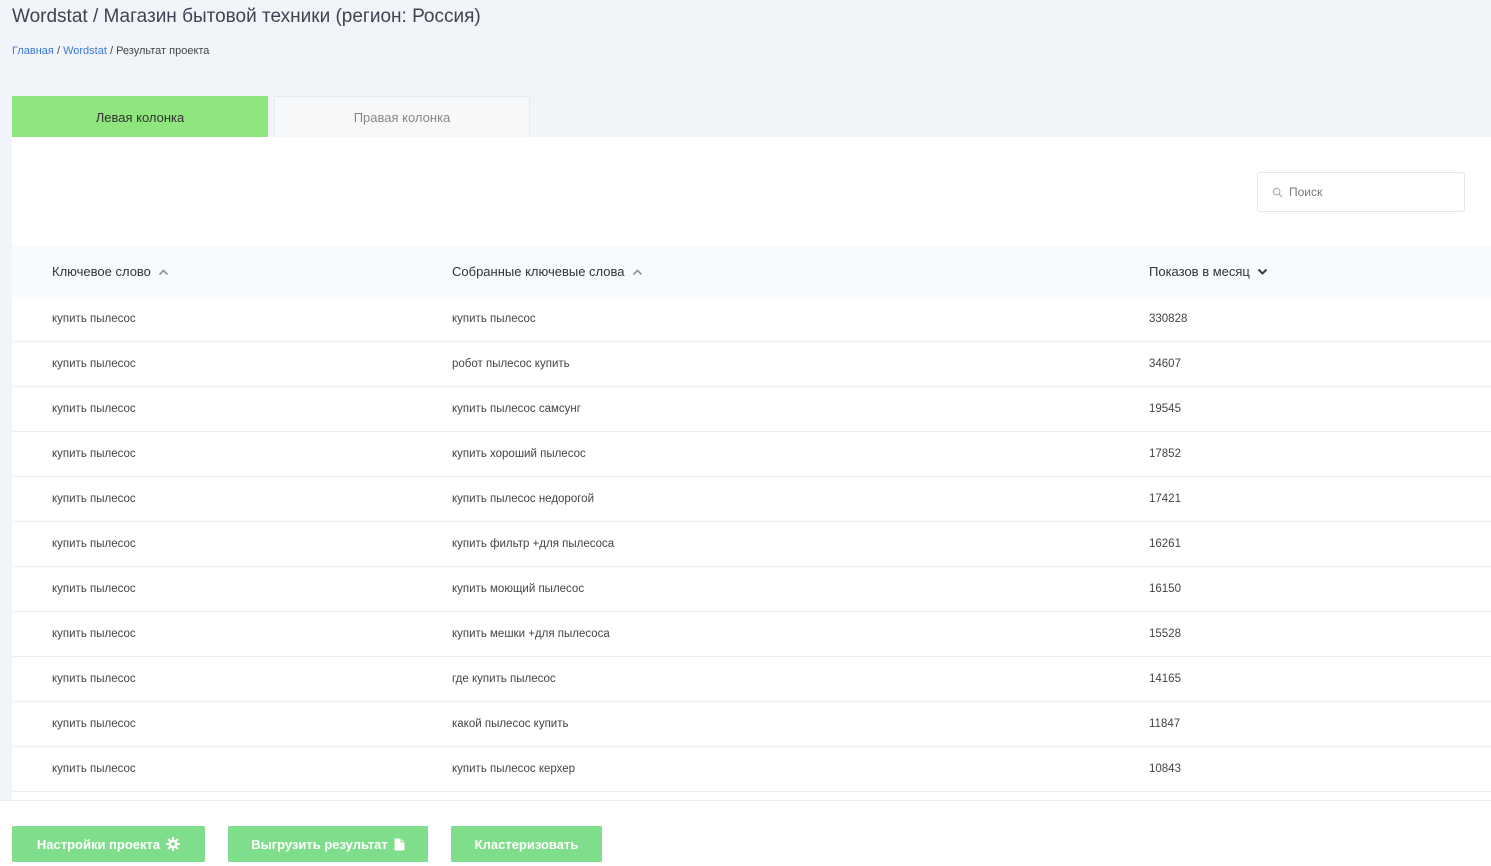  What do you see at coordinates (1165, 409) in the screenshot?
I see `impressions-cell: 19545` at bounding box center [1165, 409].